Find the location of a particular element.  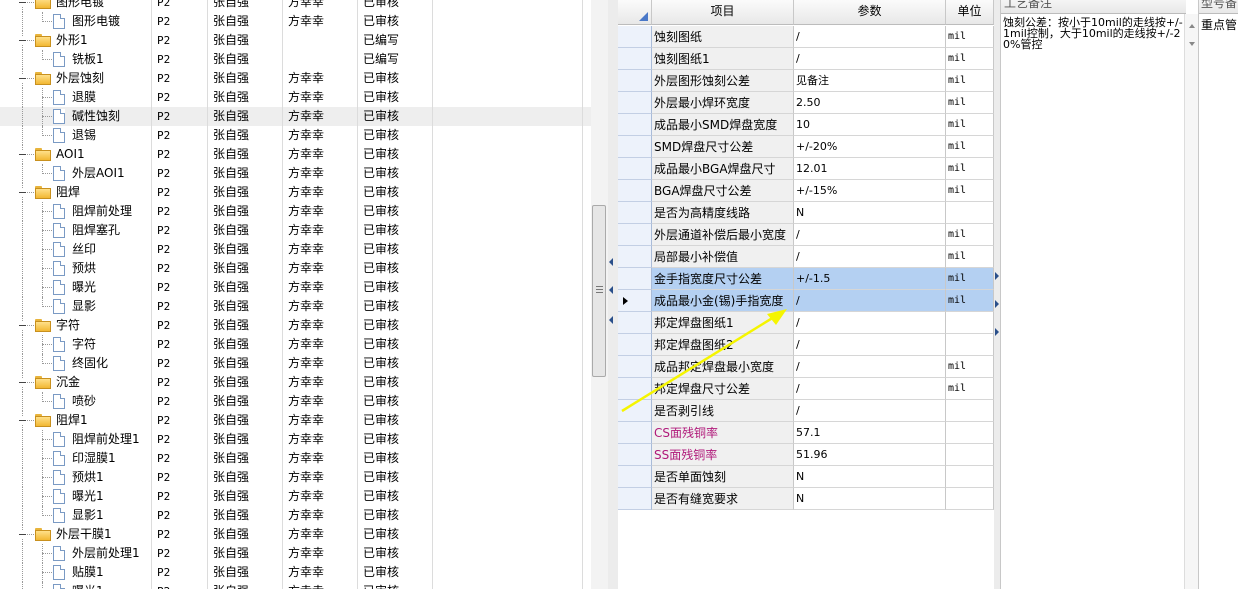

tree-node-label: 退膜 is located at coordinates (84, 97).